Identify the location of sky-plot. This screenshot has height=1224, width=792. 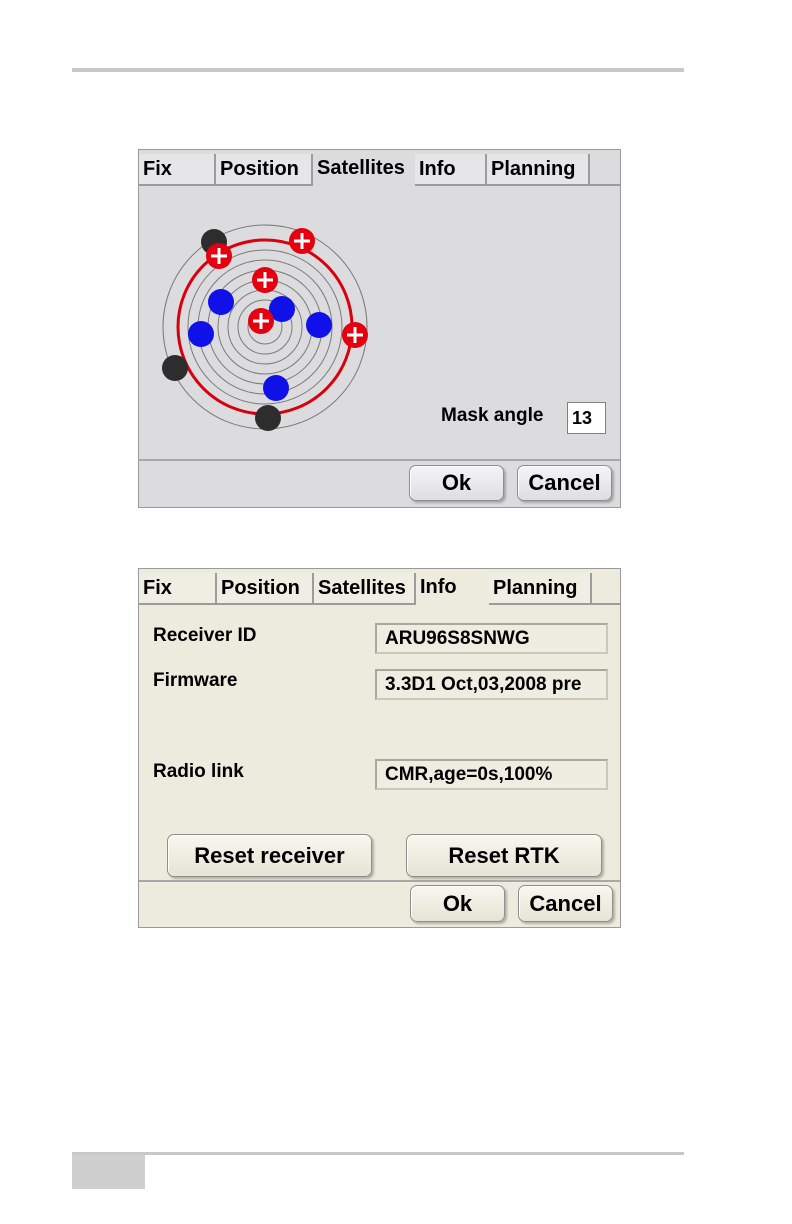
(265, 327).